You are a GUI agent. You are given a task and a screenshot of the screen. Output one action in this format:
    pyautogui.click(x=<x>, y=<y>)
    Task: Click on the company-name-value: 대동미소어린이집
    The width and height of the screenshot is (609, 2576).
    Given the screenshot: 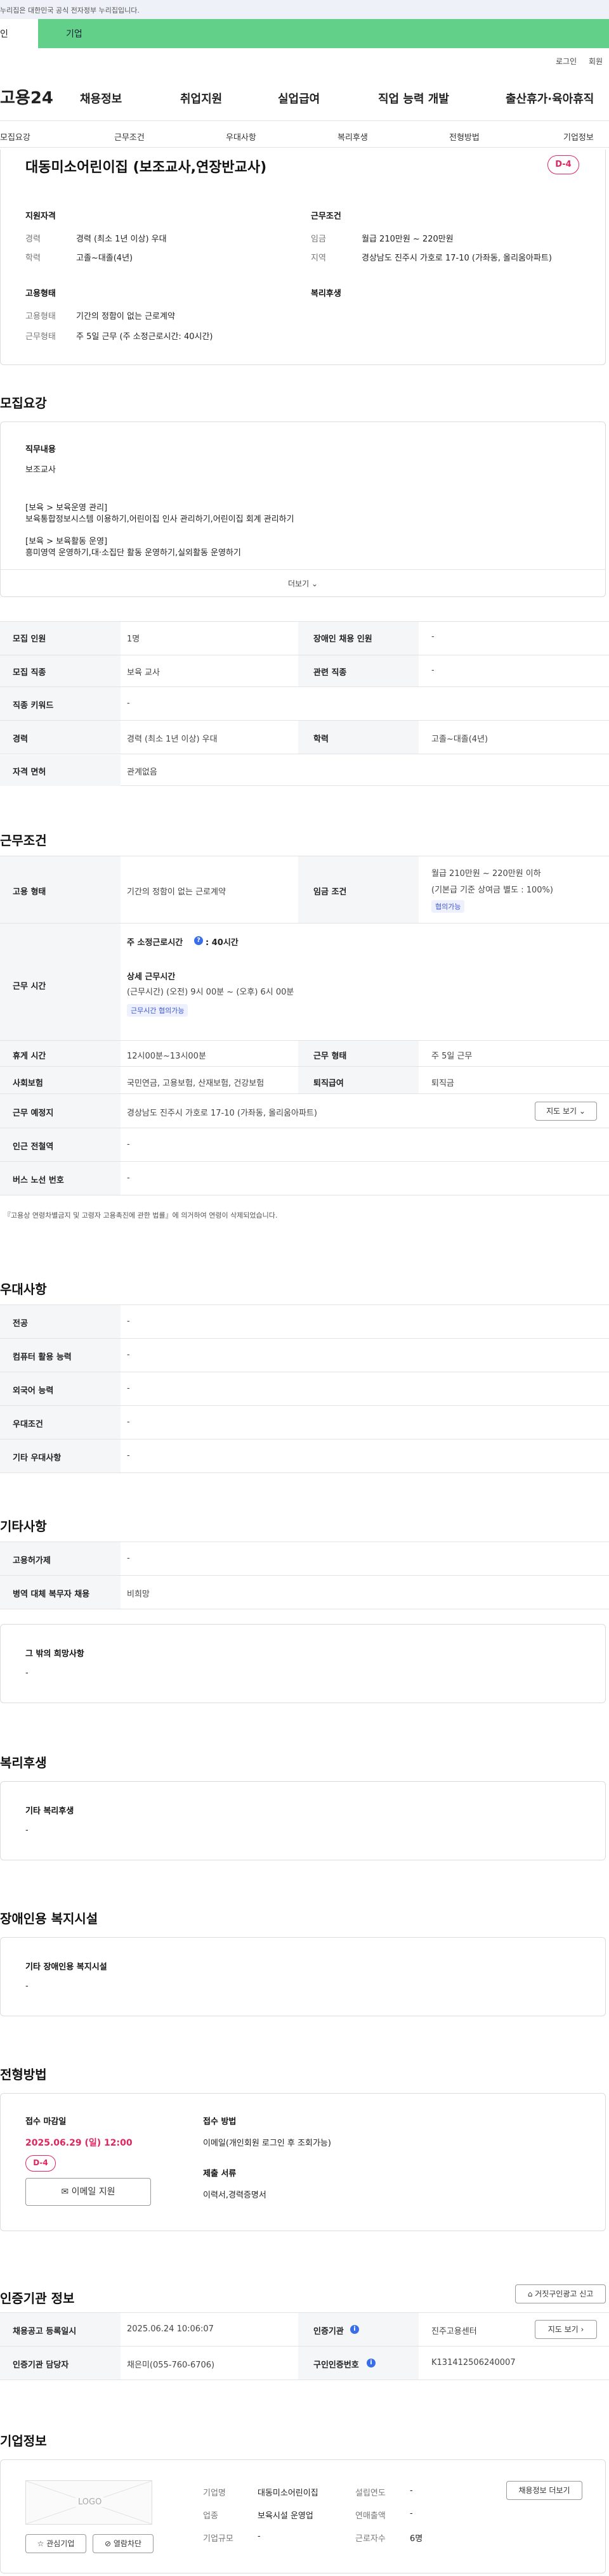 What is the action you would take?
    pyautogui.click(x=288, y=2493)
    